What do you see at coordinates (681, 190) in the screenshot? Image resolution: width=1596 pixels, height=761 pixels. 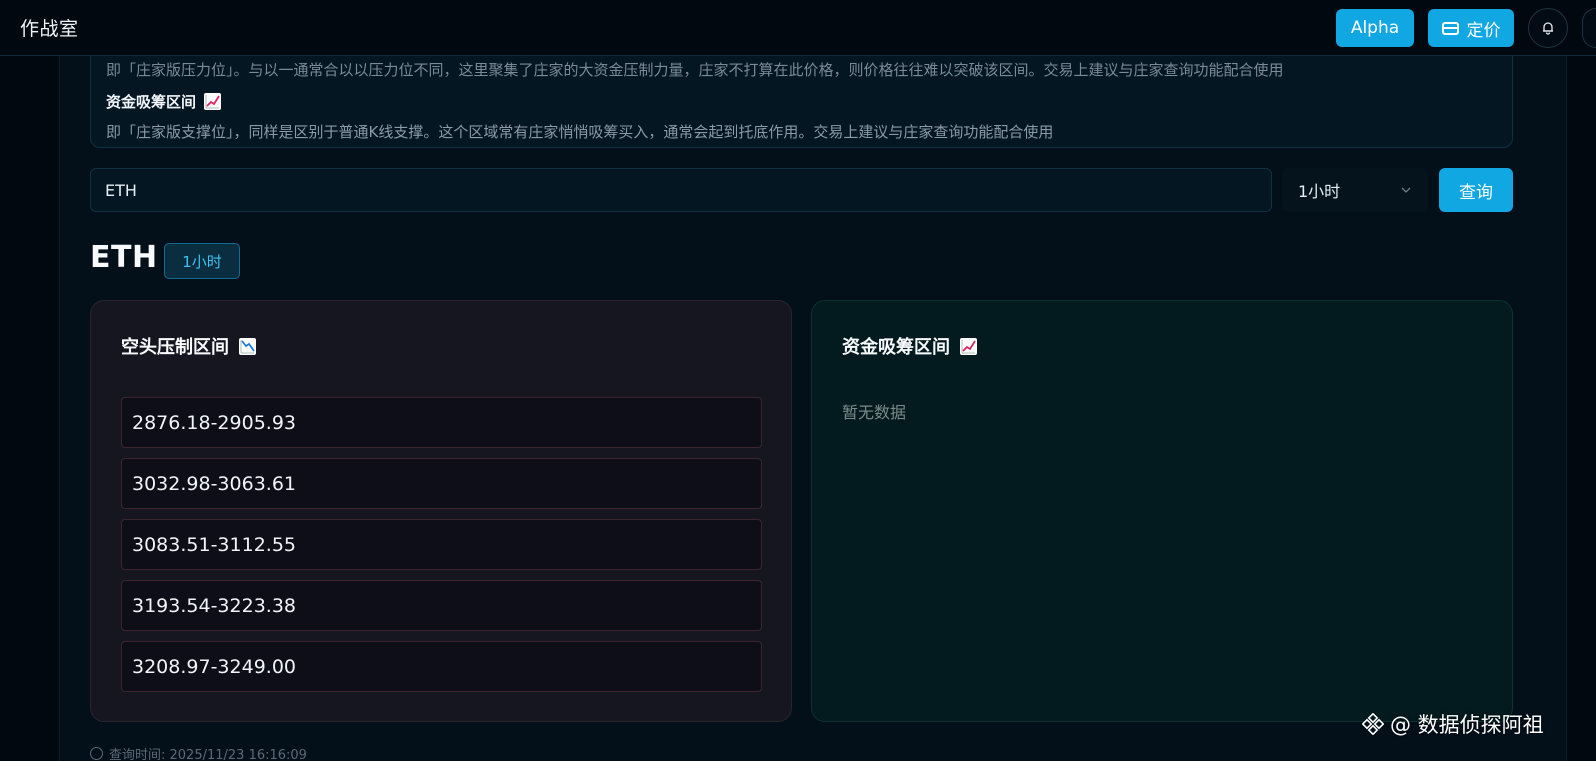 I see `symbol-input` at bounding box center [681, 190].